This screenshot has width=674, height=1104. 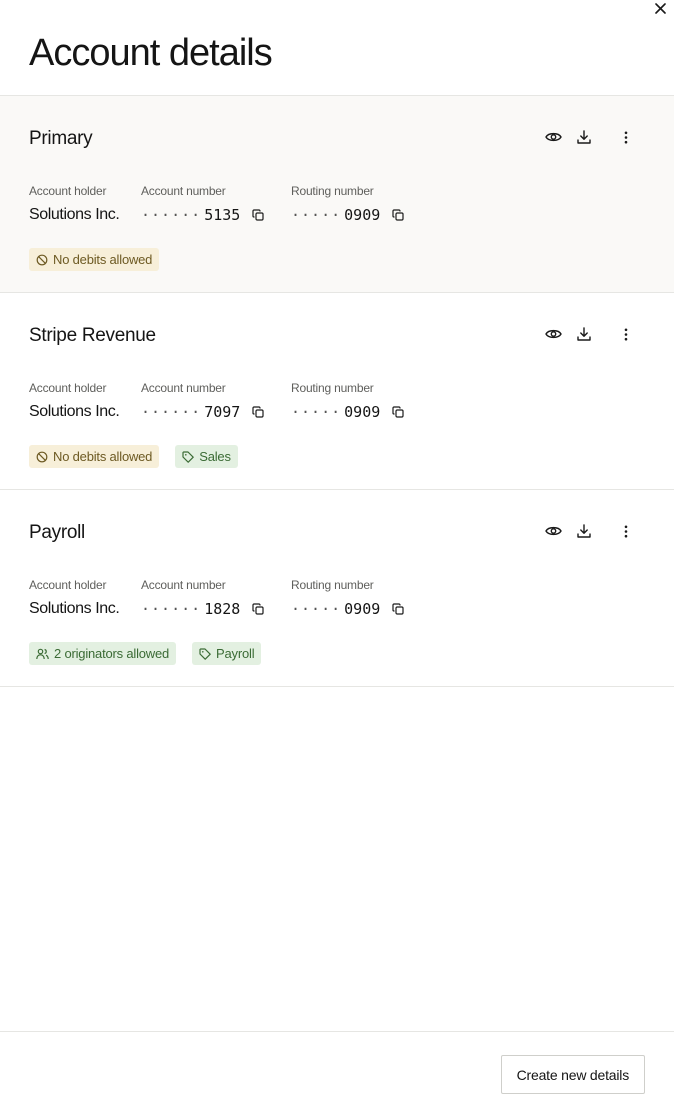 I want to click on close-button, so click(x=660, y=8).